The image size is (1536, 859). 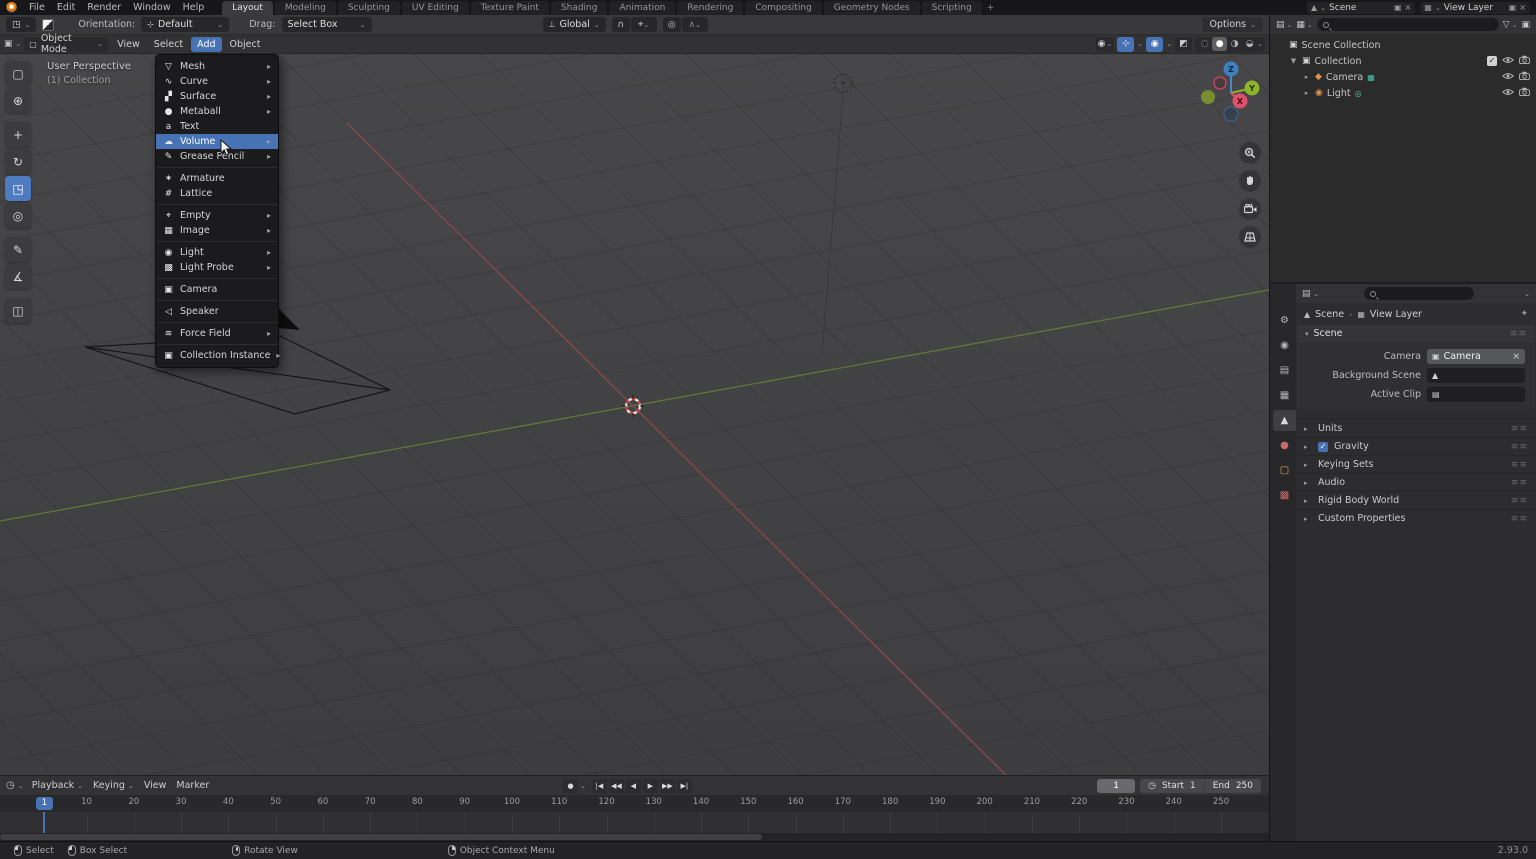 I want to click on current-frame-marker: 1, so click(x=44, y=803).